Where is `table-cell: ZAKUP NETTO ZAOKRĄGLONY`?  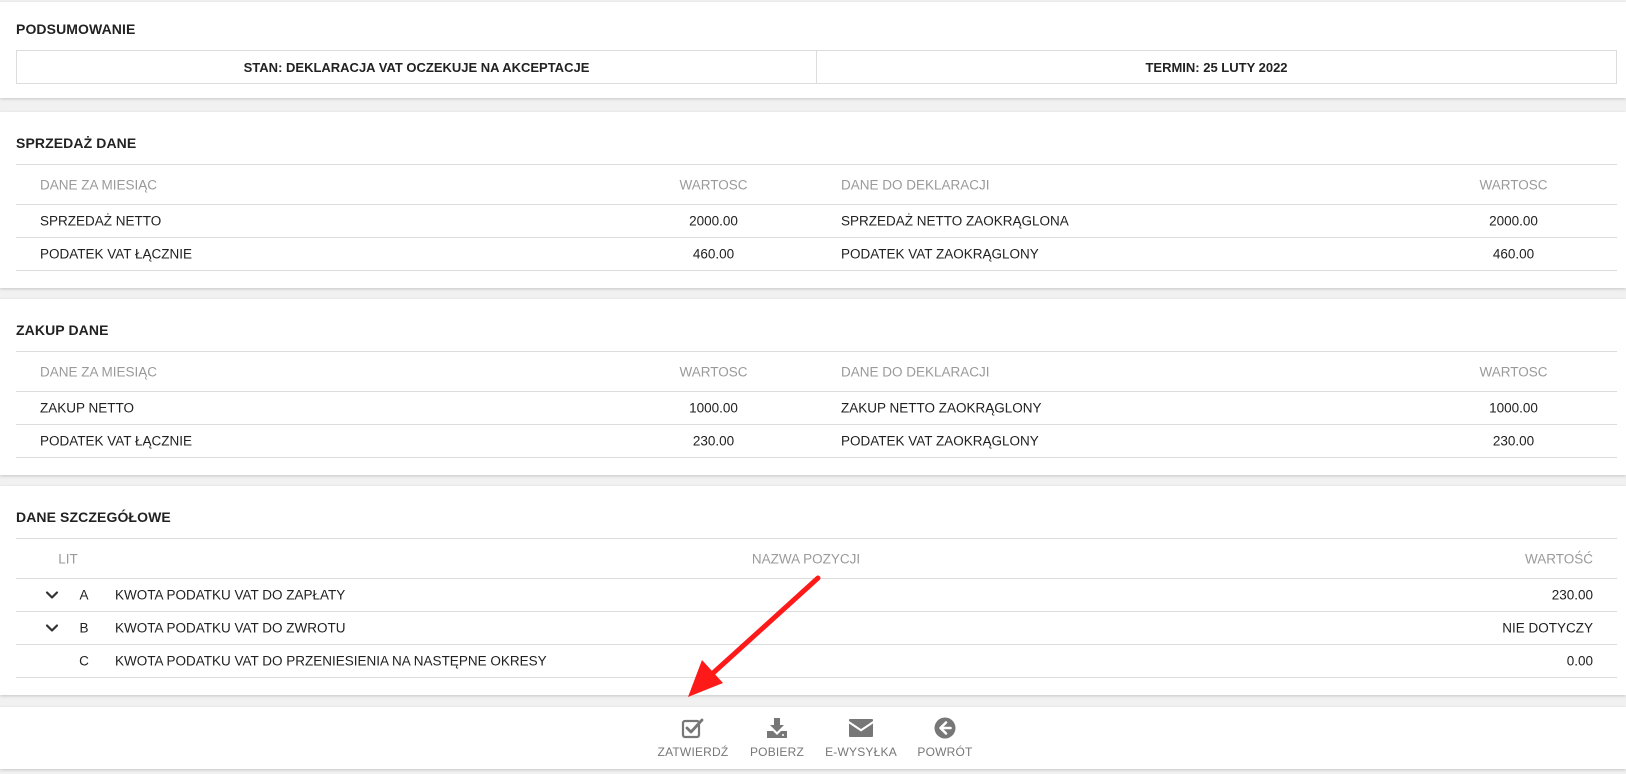
table-cell: ZAKUP NETTO ZAOKRĄGLONY is located at coordinates (941, 408).